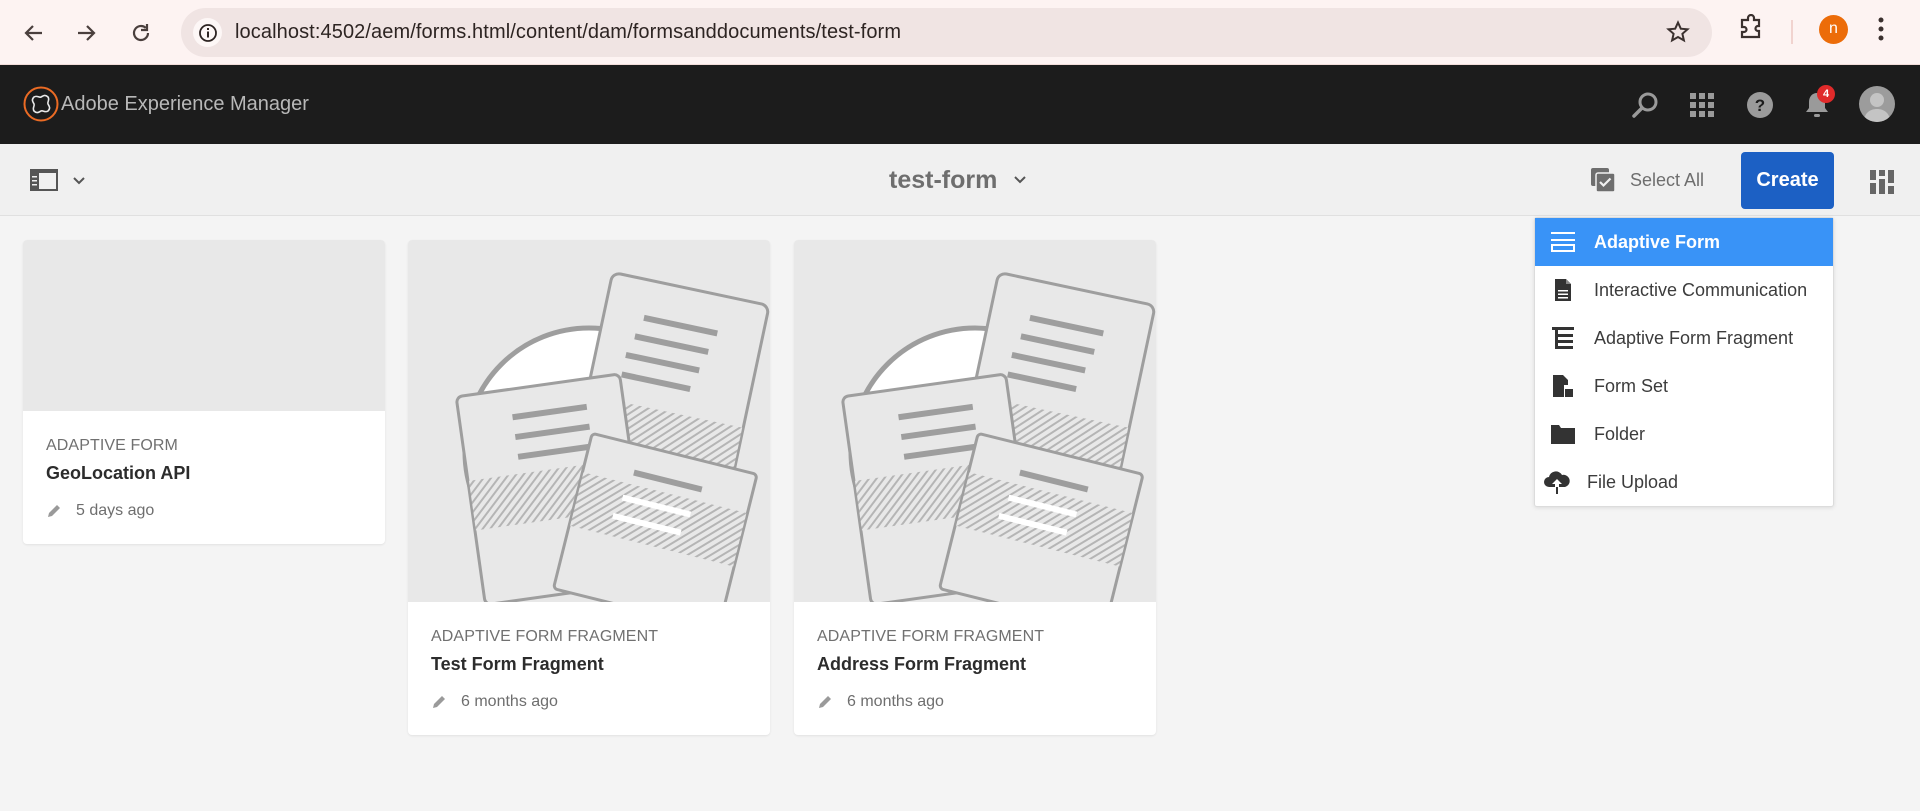  What do you see at coordinates (1631, 385) in the screenshot?
I see `menu-item-label: Form Set` at bounding box center [1631, 385].